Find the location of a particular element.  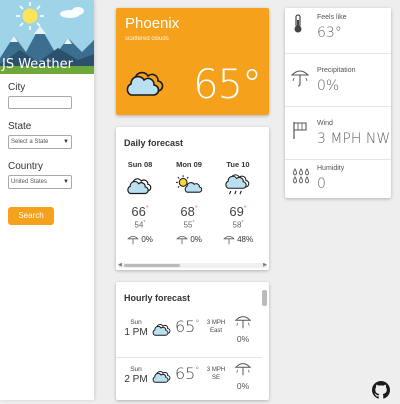

daily-day: Sun 08 66° 54° 0% is located at coordinates (140, 203).